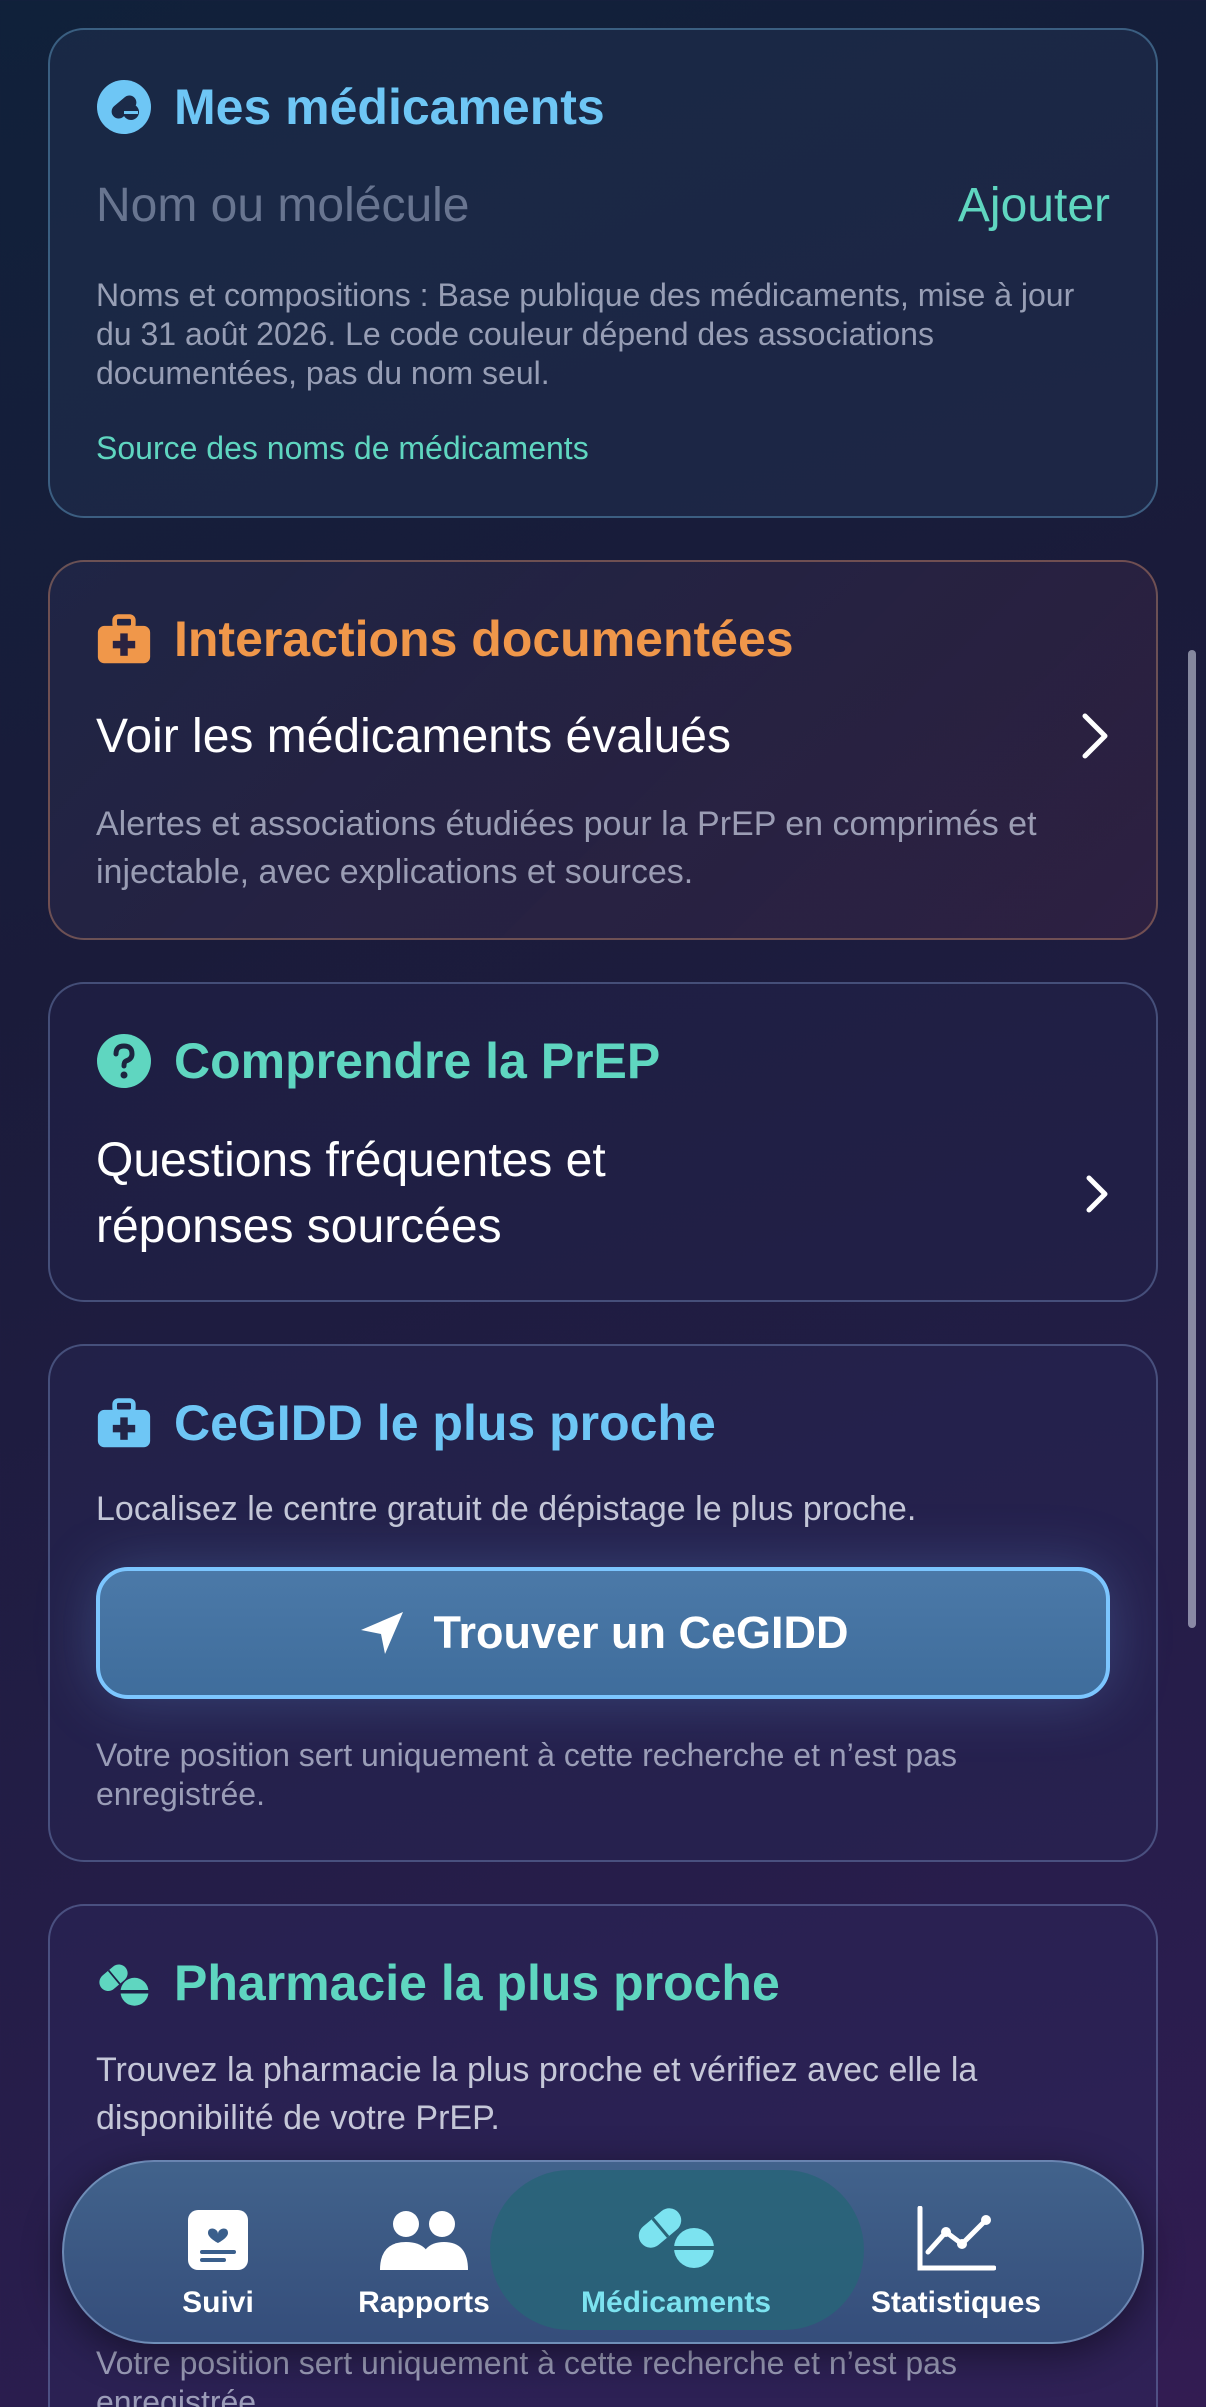 Image resolution: width=1206 pixels, height=2407 pixels. Describe the element at coordinates (676, 2302) in the screenshot. I see `tab-medicaments-label: Médicaments` at that location.